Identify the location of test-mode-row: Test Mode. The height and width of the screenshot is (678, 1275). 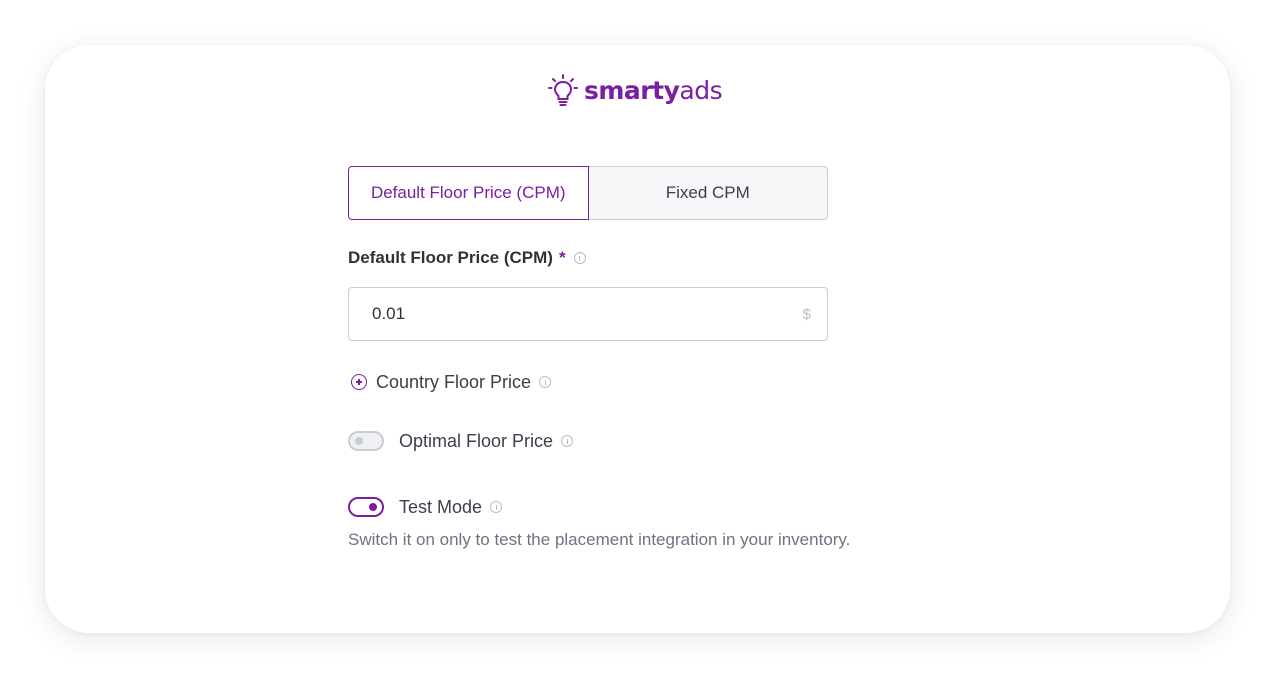
(425, 507).